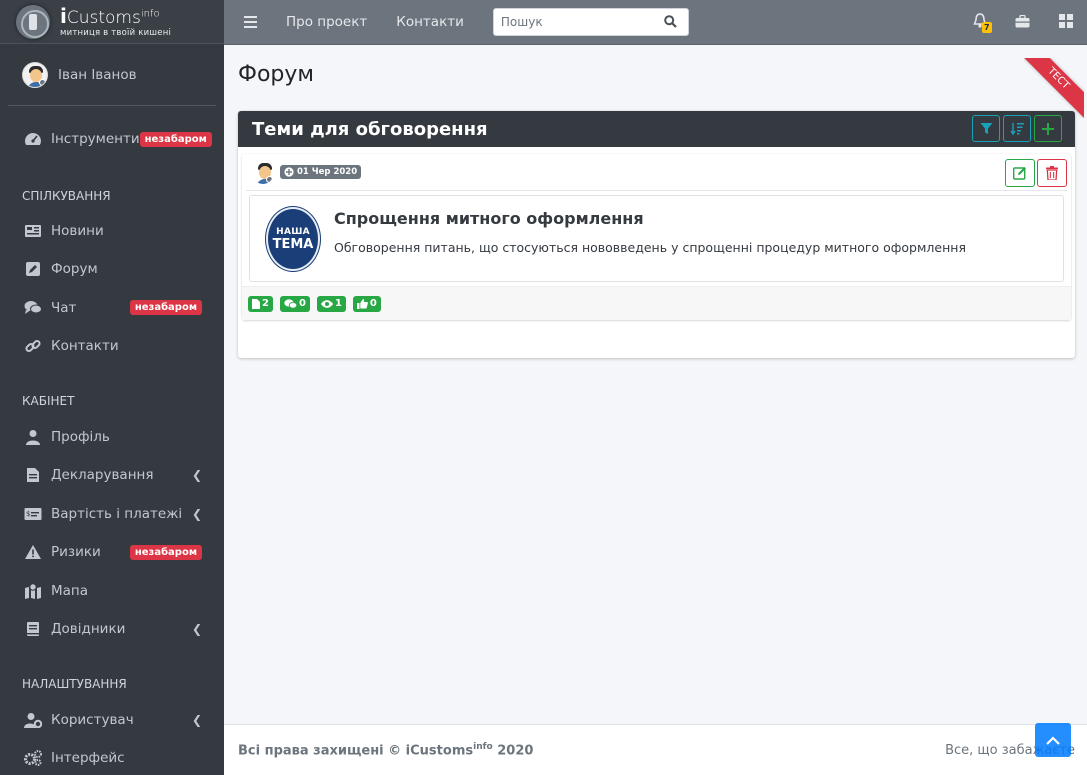  Describe the element at coordinates (483, 746) in the screenshot. I see `footer-copyright-sup: info` at that location.